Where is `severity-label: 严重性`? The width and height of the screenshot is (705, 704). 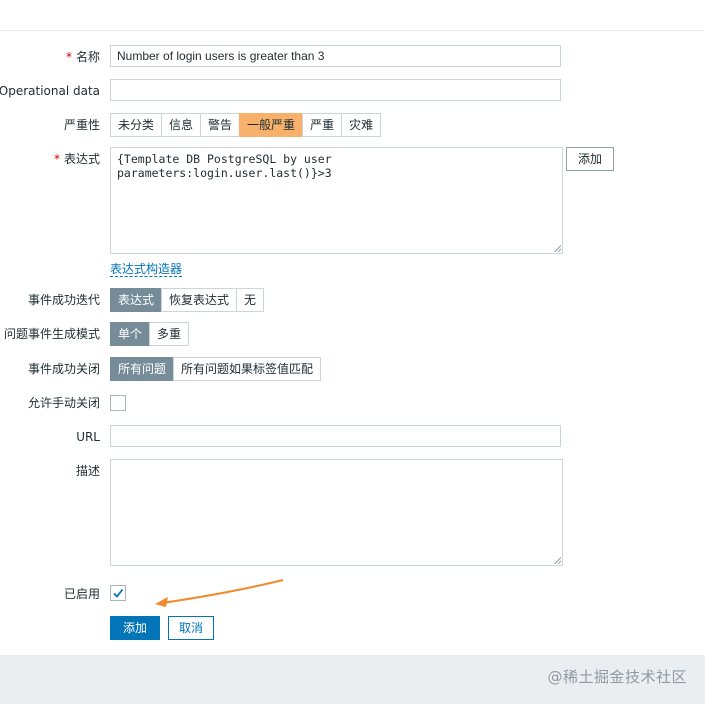
severity-label: 严重性 is located at coordinates (81, 125).